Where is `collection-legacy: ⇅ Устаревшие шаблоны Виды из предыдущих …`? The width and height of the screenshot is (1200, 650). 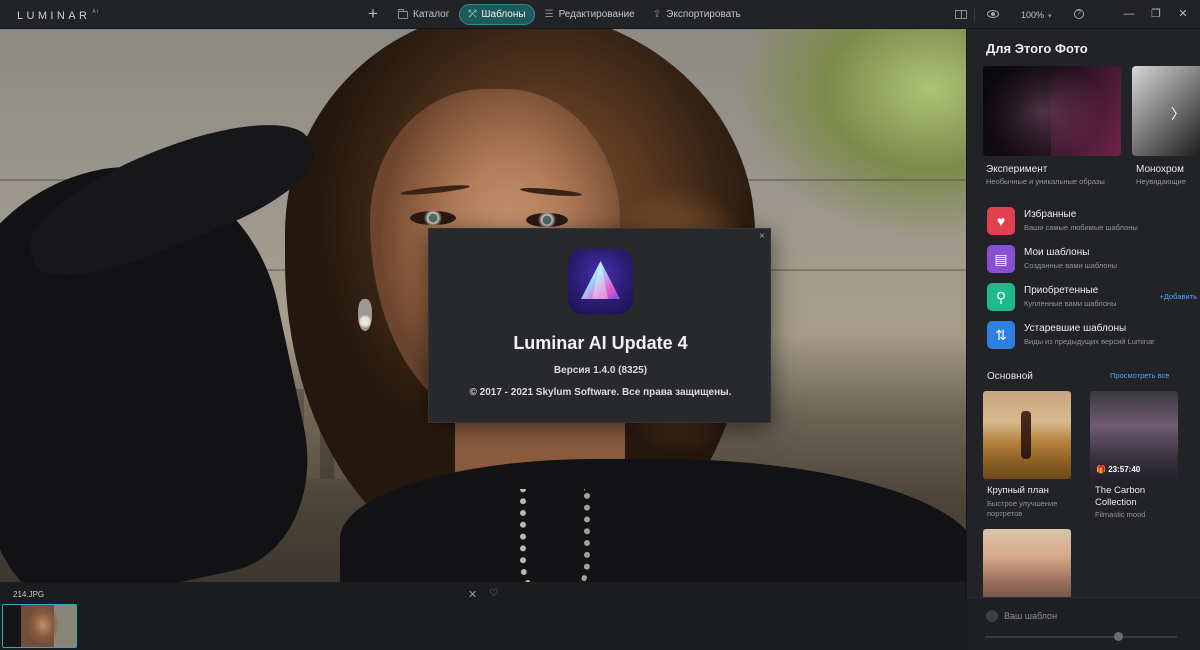
collection-legacy: ⇅ Устаревшие шаблоны Виды из предыдущих … is located at coordinates (1087, 336).